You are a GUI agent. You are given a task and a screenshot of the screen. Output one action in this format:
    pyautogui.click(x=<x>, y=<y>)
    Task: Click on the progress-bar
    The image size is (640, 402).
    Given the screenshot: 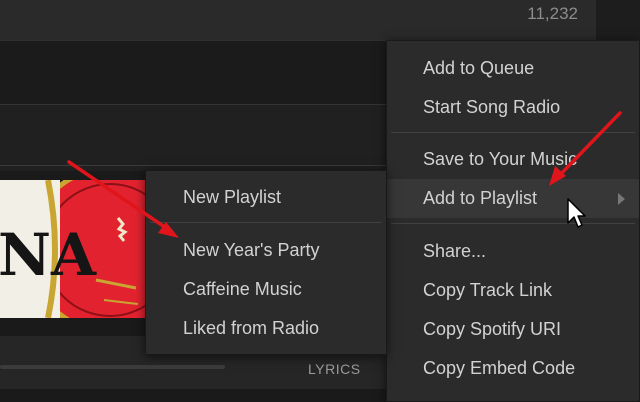 What is the action you would take?
    pyautogui.click(x=112, y=367)
    